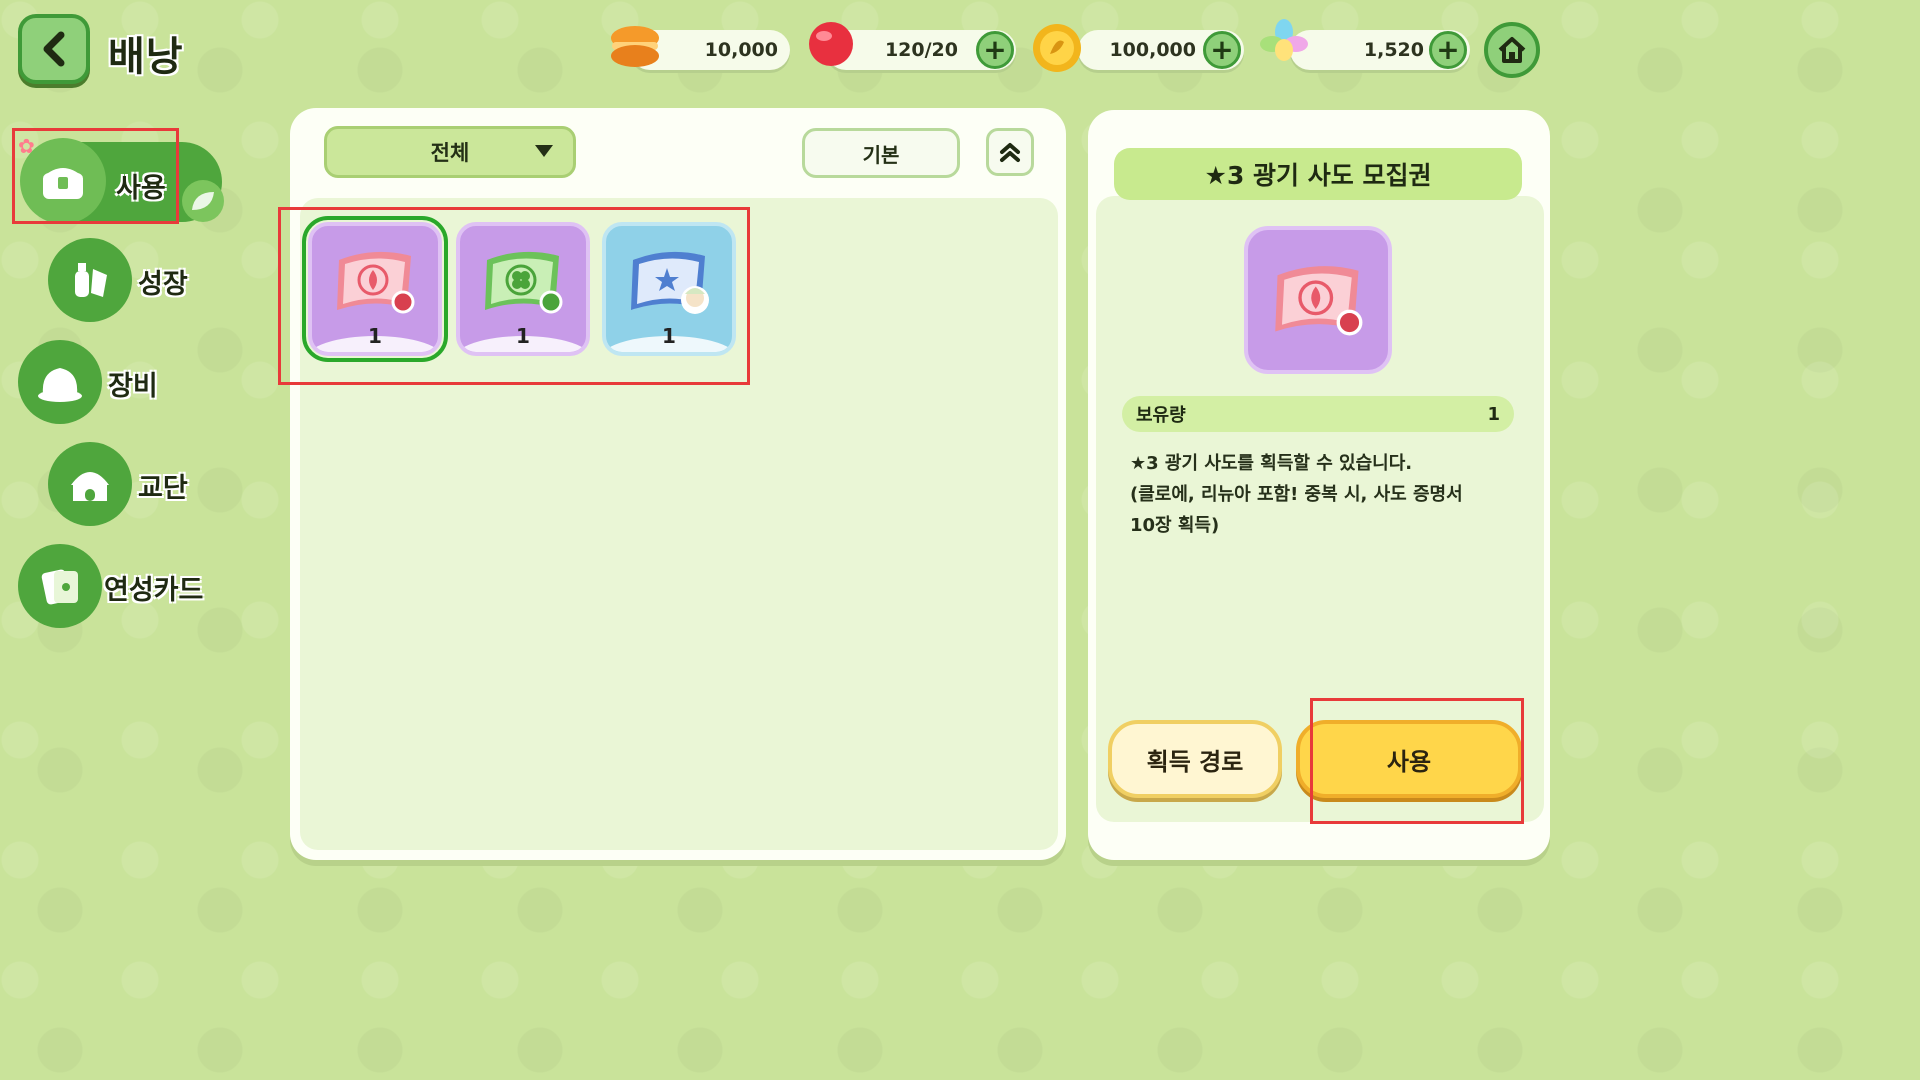 The image size is (1920, 1080). I want to click on highlight-frame-sidebar, so click(95, 176).